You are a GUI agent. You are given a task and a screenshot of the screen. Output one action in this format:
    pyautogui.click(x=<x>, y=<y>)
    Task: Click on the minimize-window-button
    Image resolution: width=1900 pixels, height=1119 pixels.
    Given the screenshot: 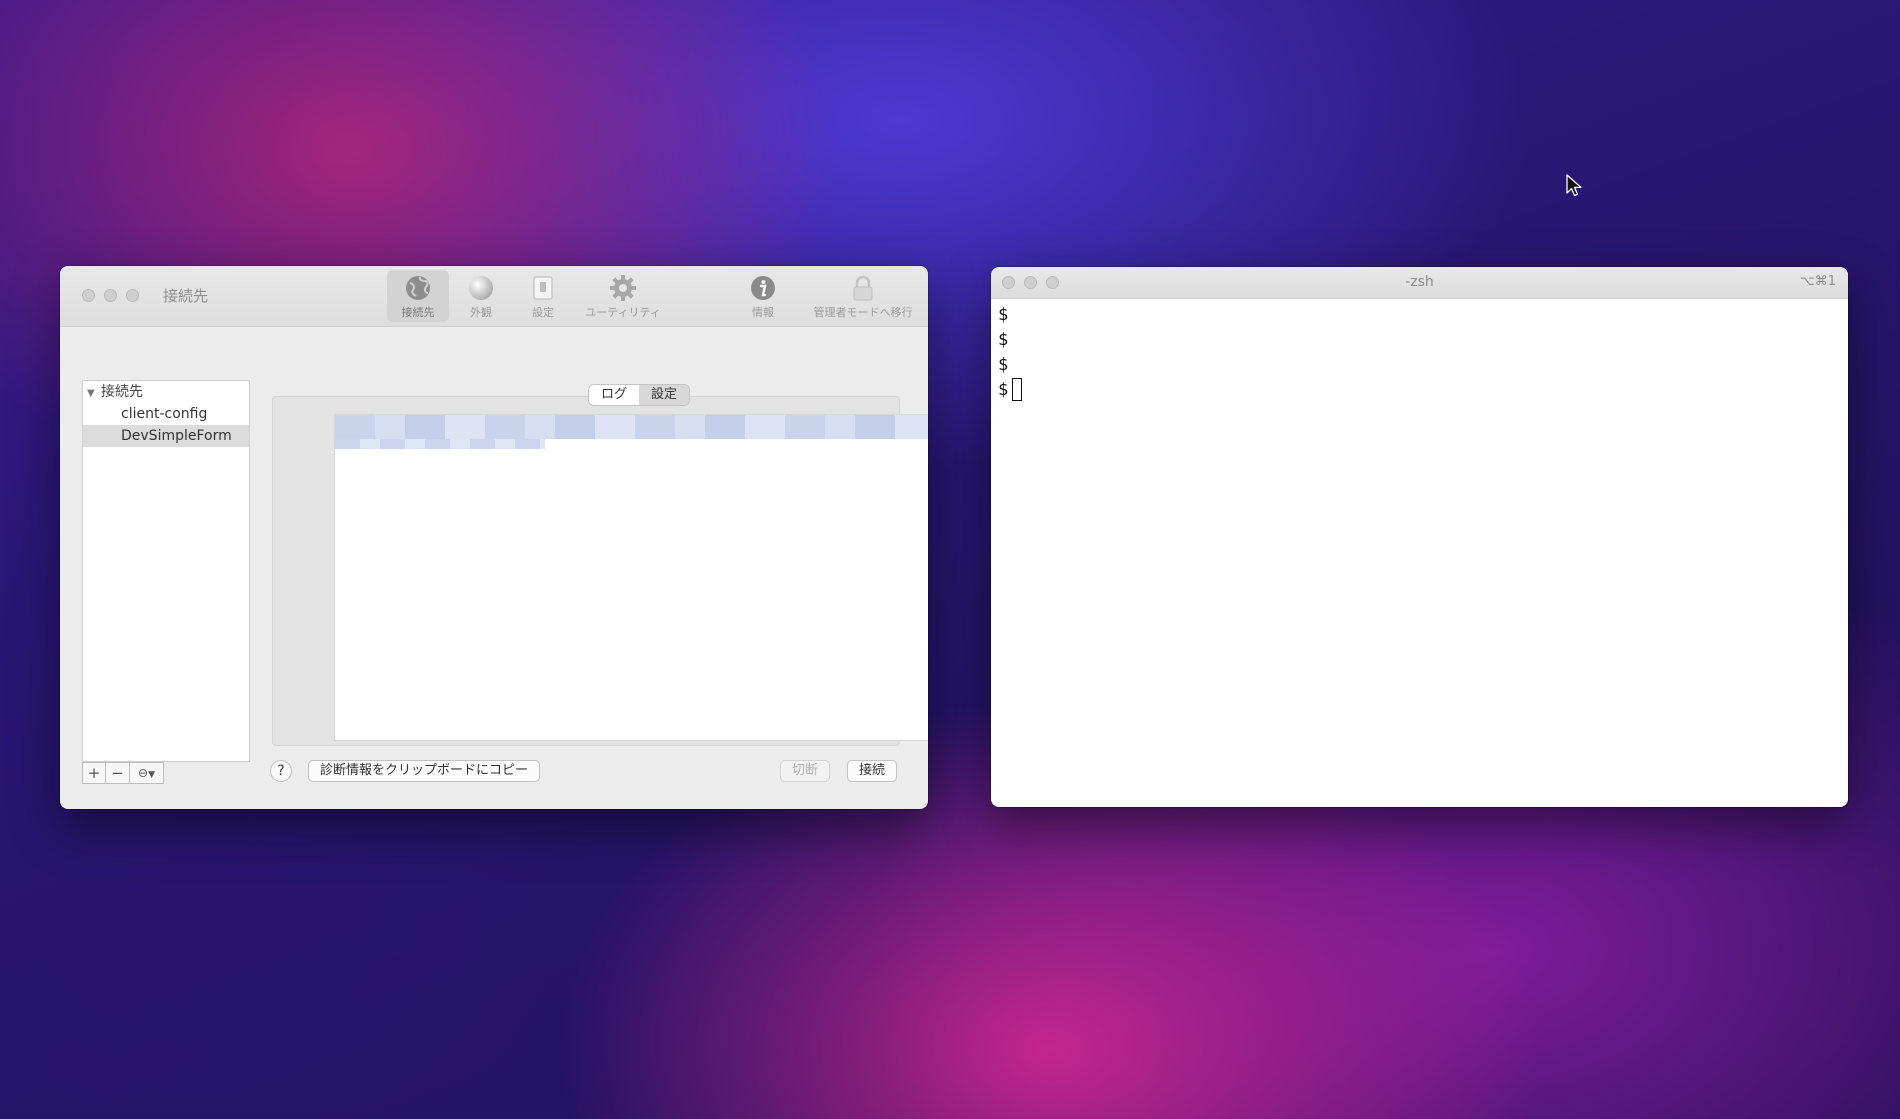 What is the action you would take?
    pyautogui.click(x=110, y=295)
    